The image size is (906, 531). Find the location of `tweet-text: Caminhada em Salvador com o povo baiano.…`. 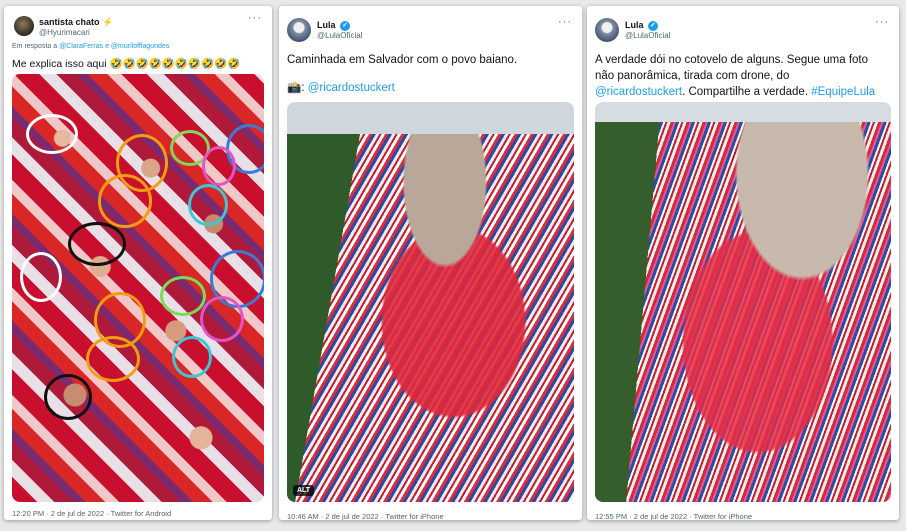

tweet-text: Caminhada em Salvador com o povo baiano.… is located at coordinates (402, 74).